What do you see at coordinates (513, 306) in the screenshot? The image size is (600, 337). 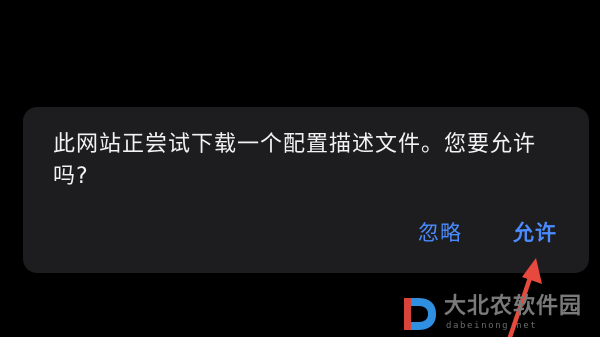 I see `watermark-name: 大北农软件园` at bounding box center [513, 306].